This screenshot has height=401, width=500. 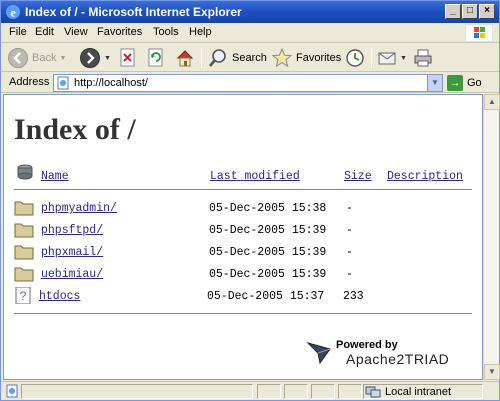 I want to click on svg-text: e, so click(x=13, y=13).